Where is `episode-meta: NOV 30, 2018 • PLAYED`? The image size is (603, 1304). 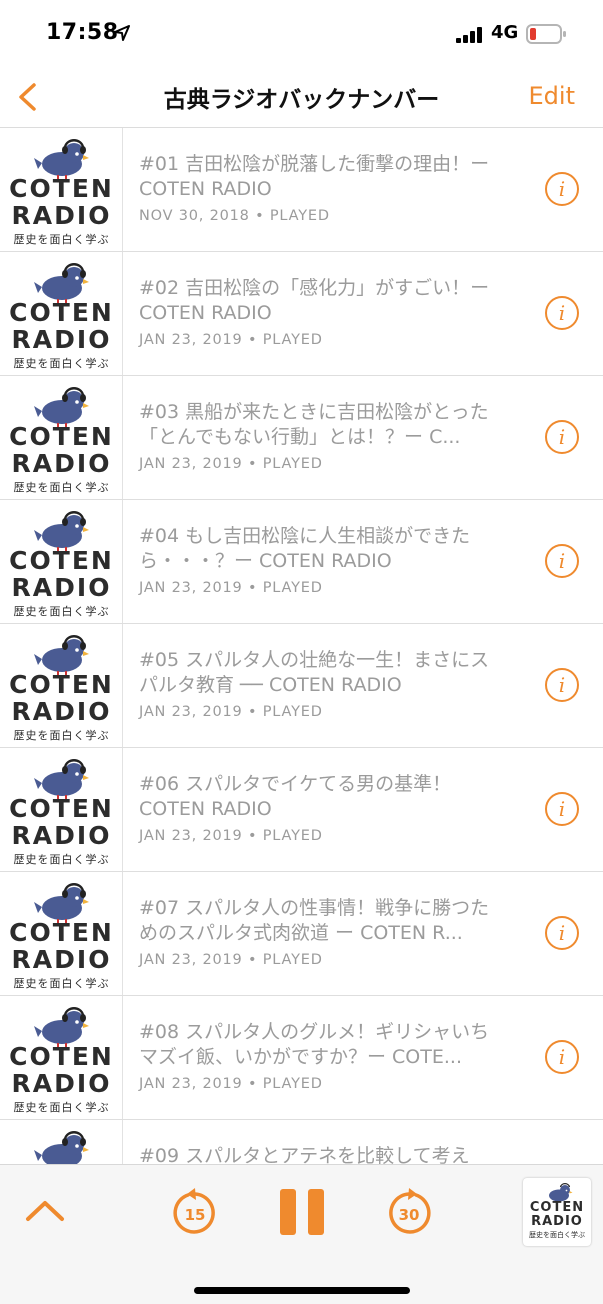 episode-meta: NOV 30, 2018 • PLAYED is located at coordinates (234, 216).